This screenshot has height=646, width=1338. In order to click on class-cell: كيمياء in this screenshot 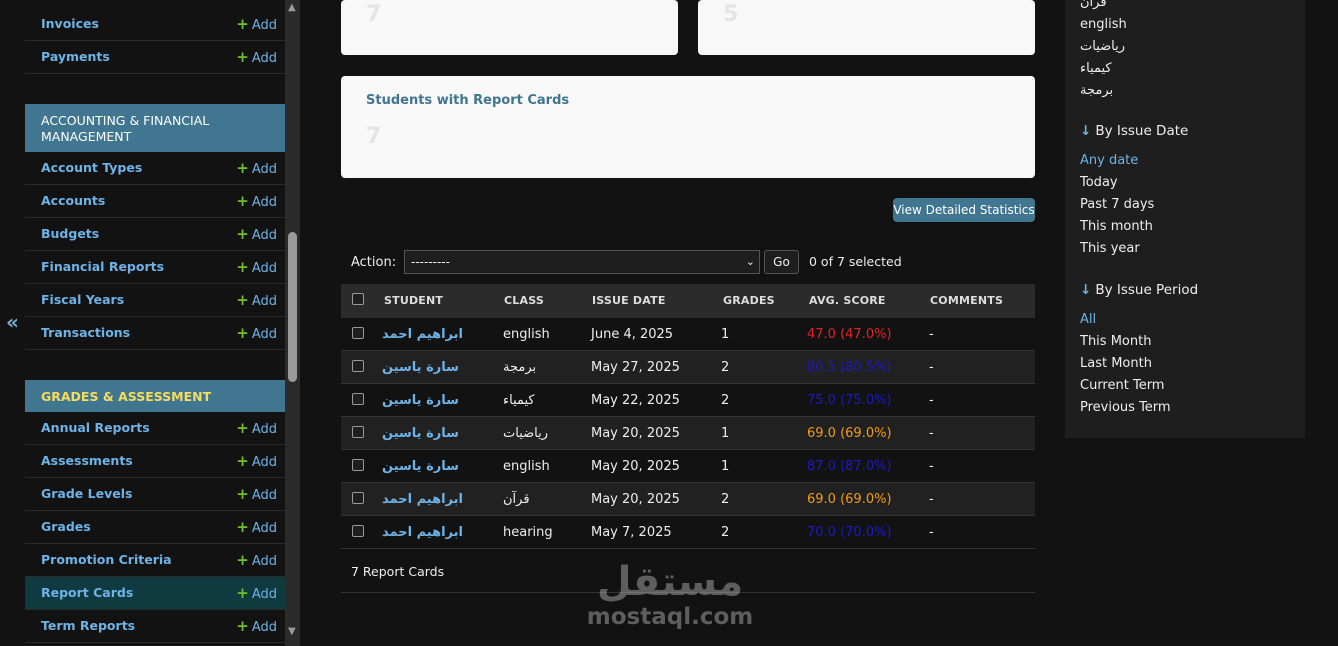, I will do `click(519, 400)`.